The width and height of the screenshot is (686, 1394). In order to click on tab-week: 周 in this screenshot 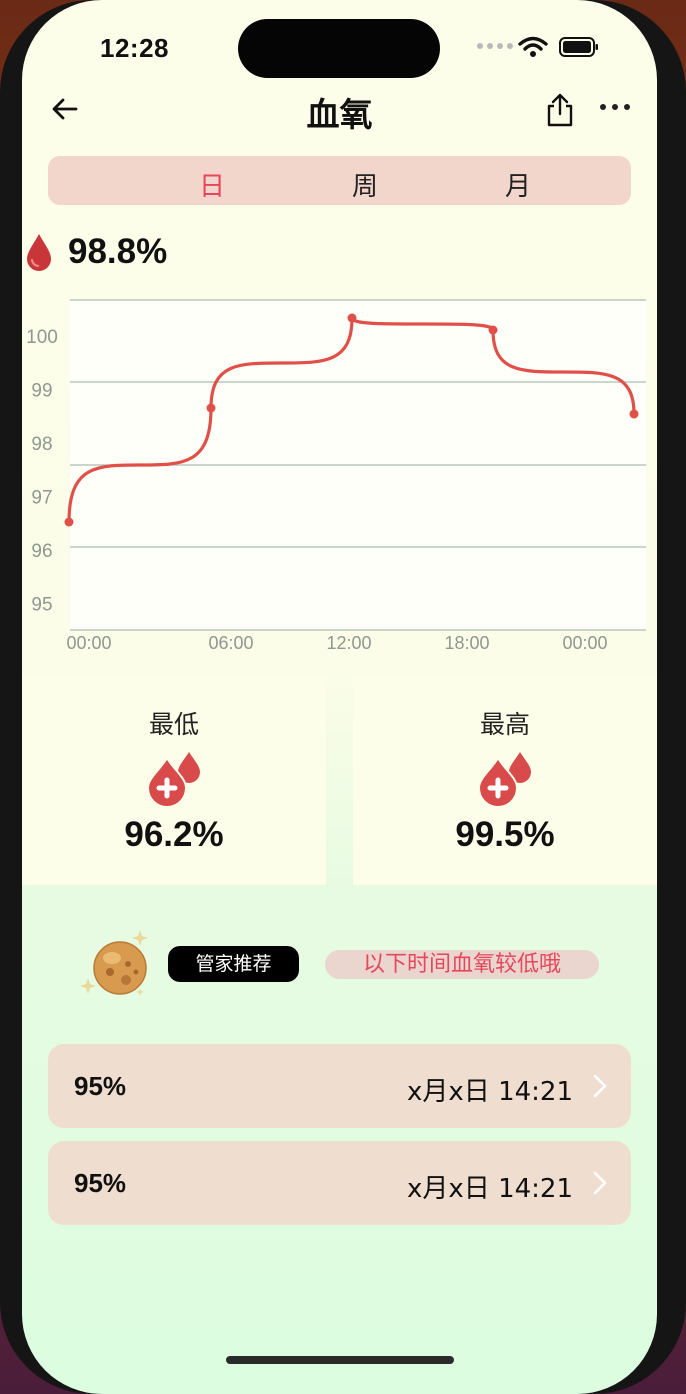, I will do `click(365, 184)`.